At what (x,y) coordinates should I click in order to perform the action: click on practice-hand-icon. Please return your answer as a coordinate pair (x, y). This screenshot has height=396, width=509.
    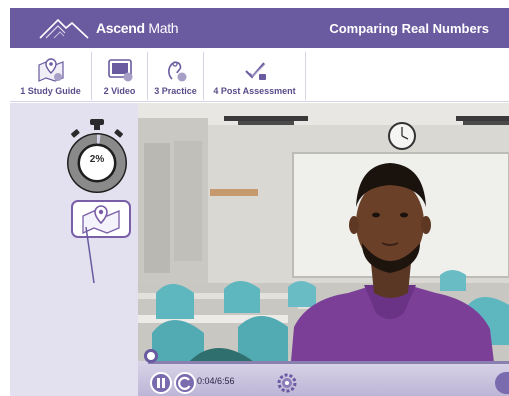
    Looking at the image, I should click on (176, 71).